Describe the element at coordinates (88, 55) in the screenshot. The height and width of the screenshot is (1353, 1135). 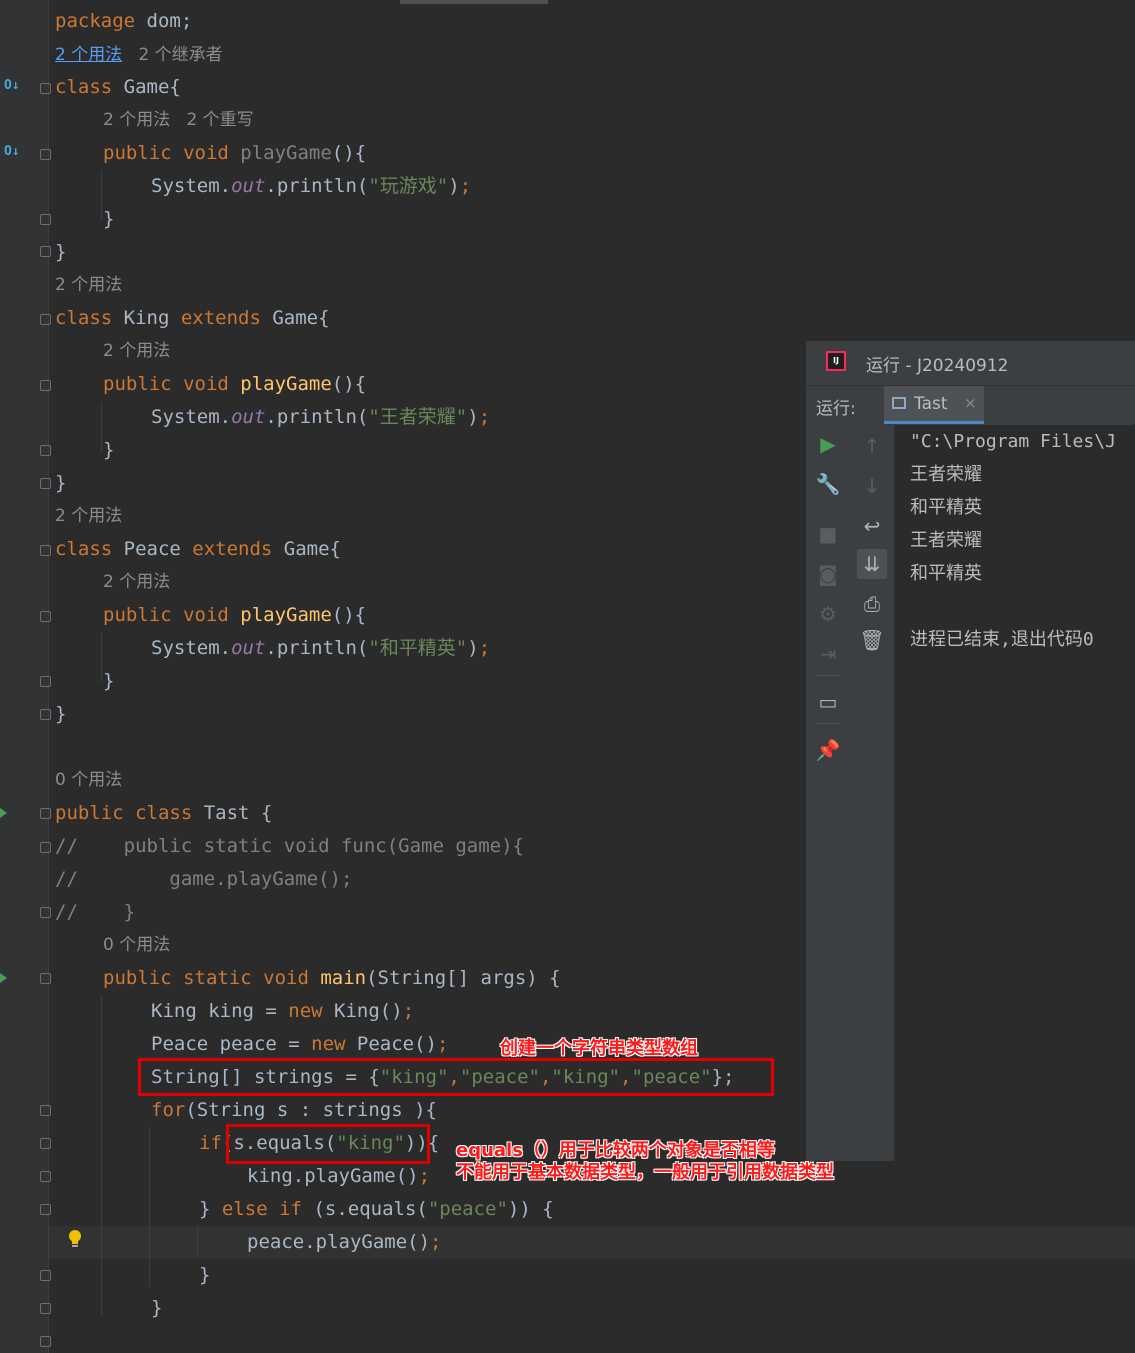
I see `usages-link: 2 个用法` at that location.